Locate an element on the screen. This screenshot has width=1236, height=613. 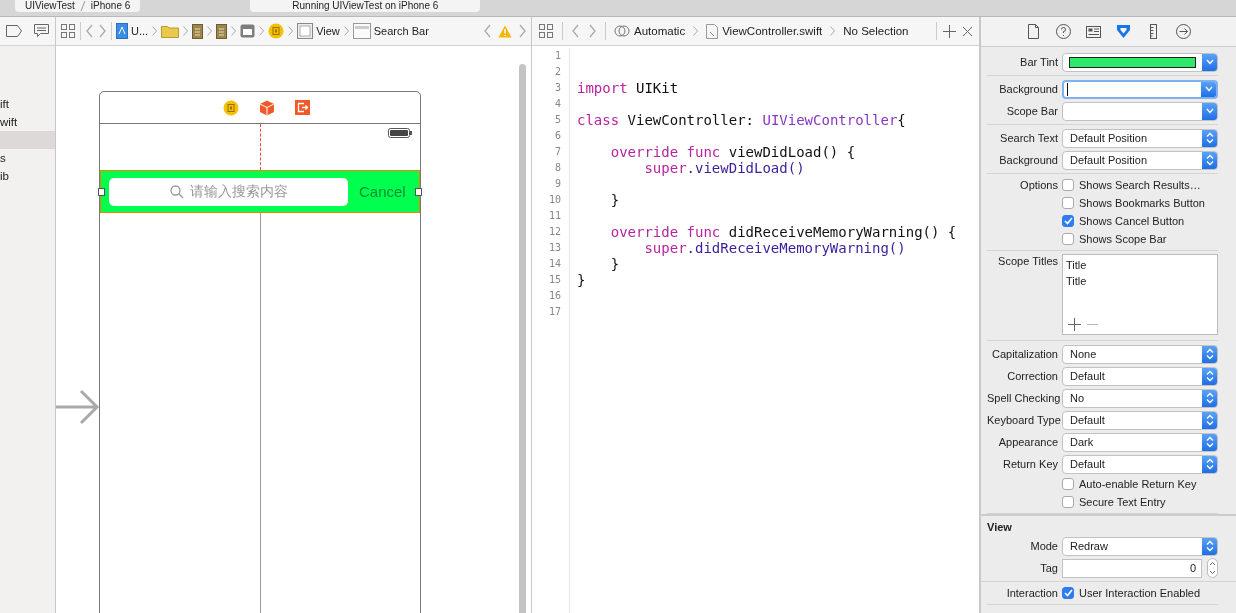
dropdown: Redraw is located at coordinates (1140, 546).